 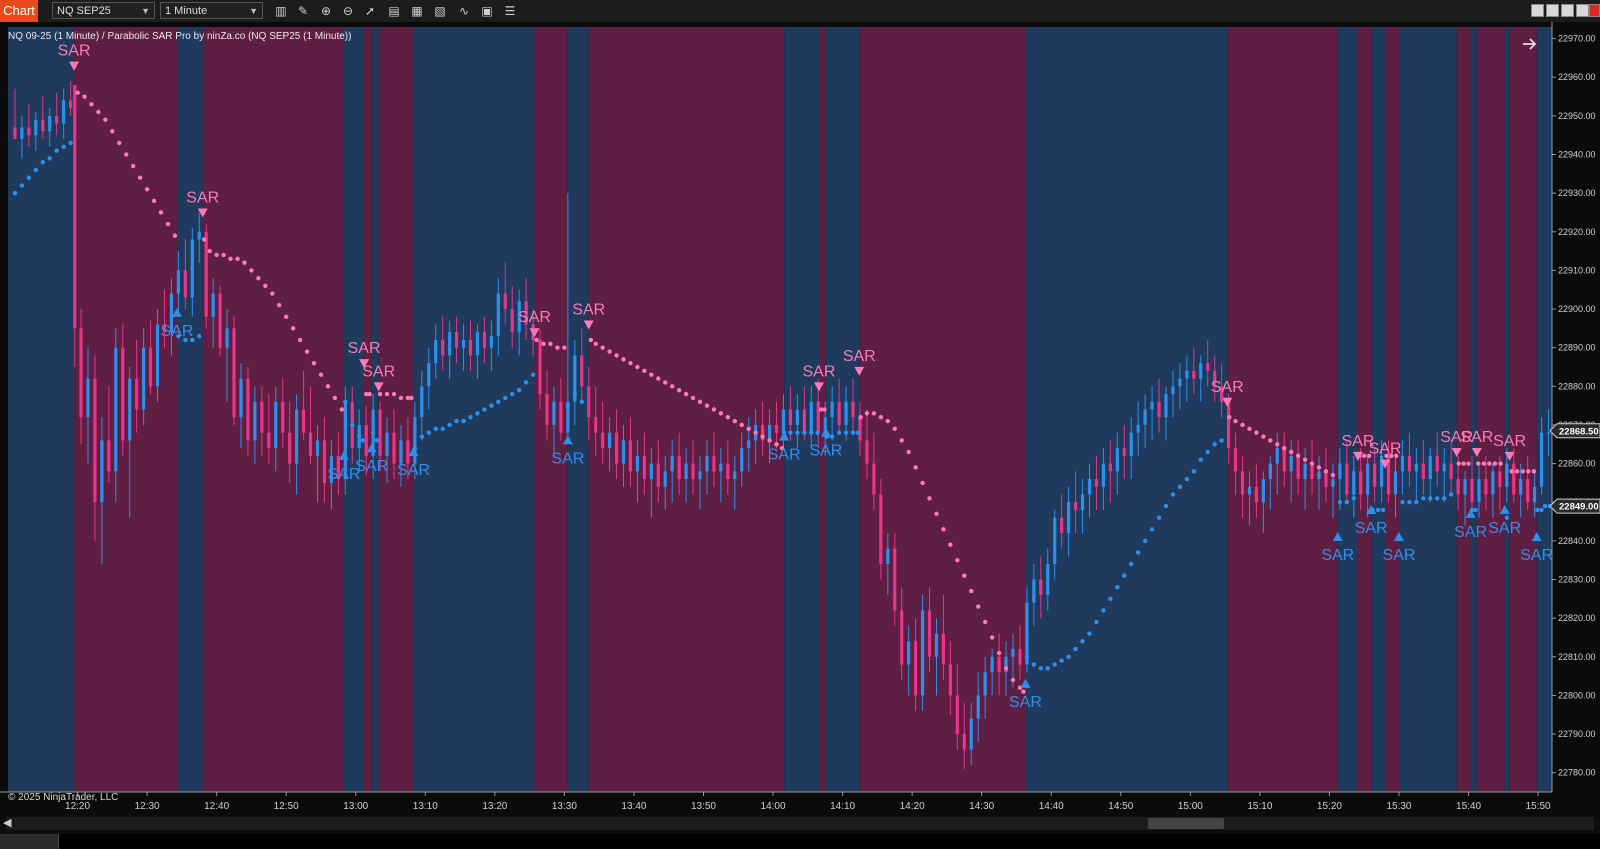 What do you see at coordinates (487, 11) in the screenshot?
I see `templates-icon: ▣` at bounding box center [487, 11].